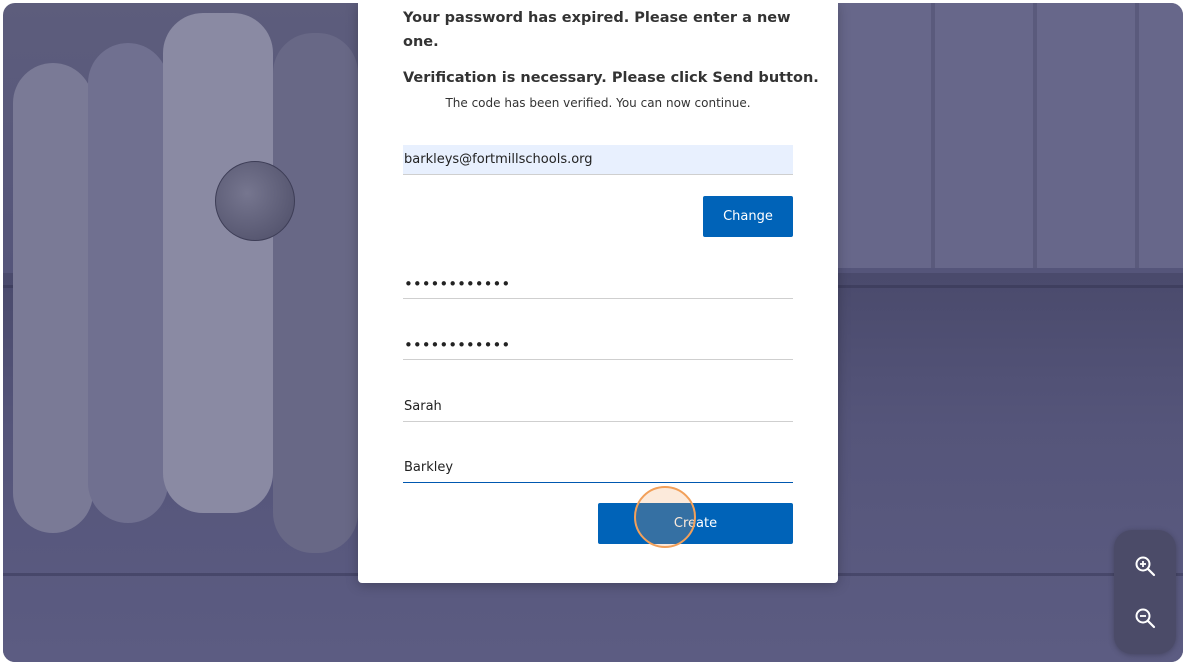 The image size is (1186, 665). What do you see at coordinates (598, 345) in the screenshot?
I see `confirm-password-field` at bounding box center [598, 345].